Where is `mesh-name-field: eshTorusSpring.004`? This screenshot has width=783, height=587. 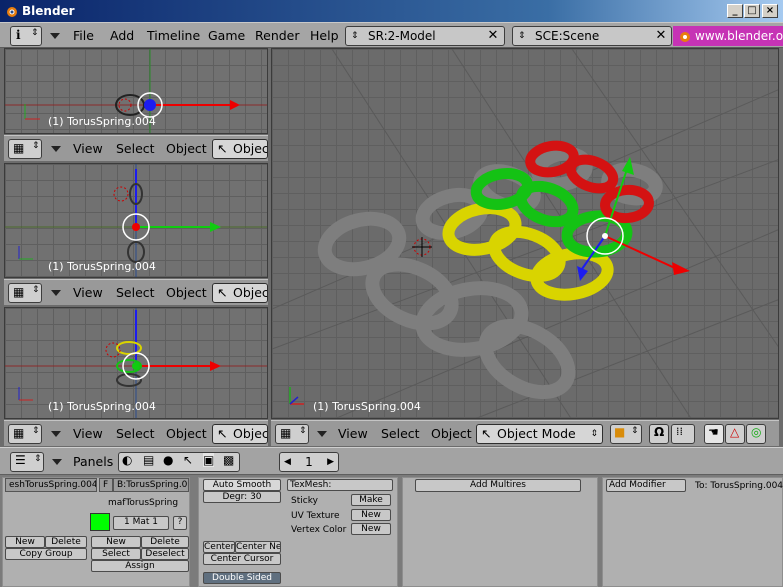
mesh-name-field: eshTorusSpring.004 is located at coordinates (51, 485).